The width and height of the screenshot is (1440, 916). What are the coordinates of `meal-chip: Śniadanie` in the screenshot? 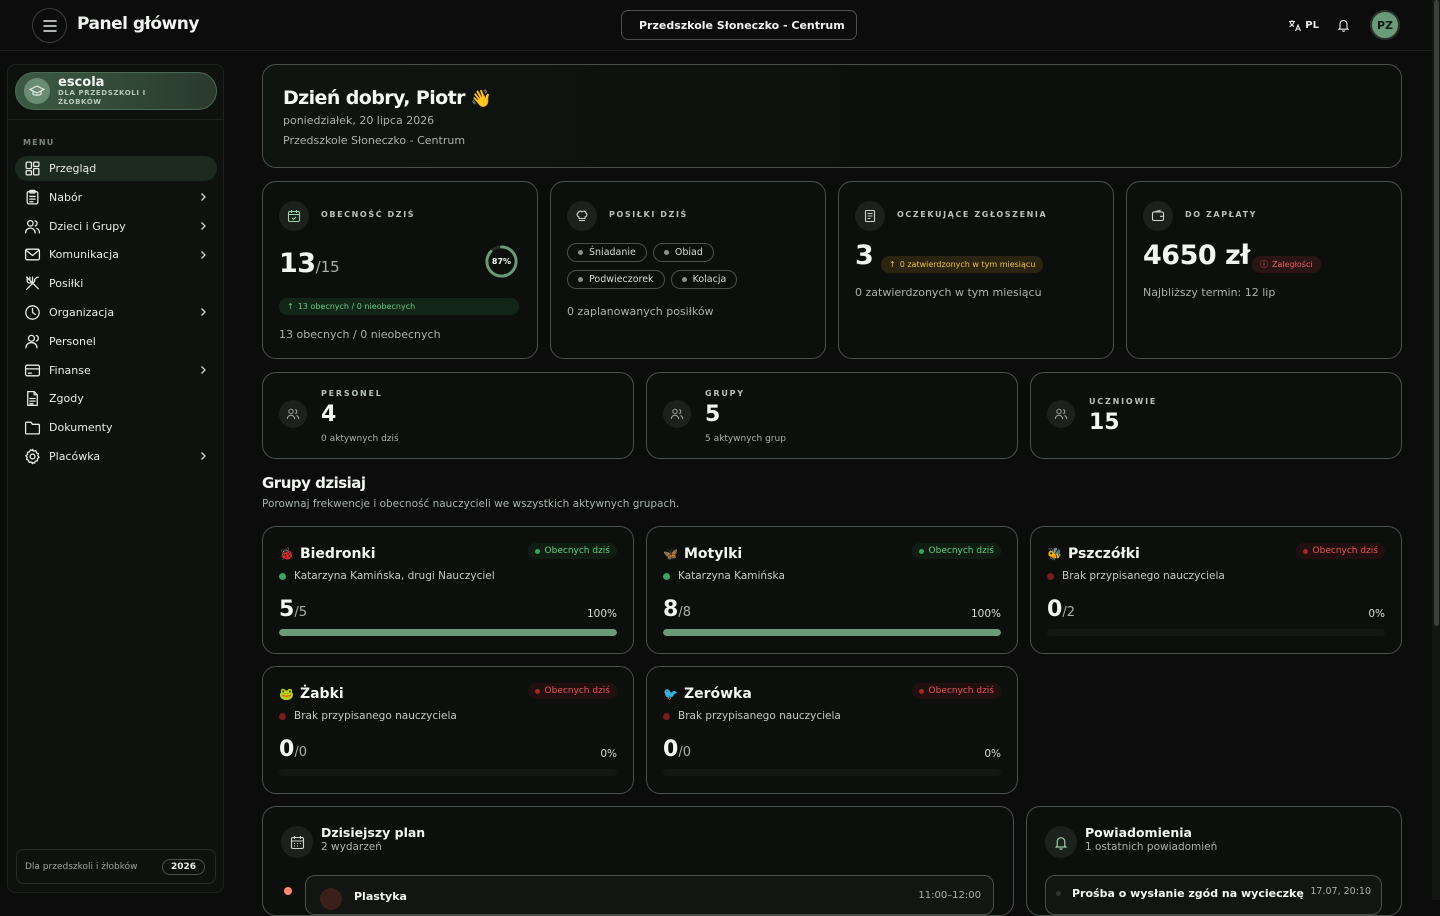 It's located at (607, 252).